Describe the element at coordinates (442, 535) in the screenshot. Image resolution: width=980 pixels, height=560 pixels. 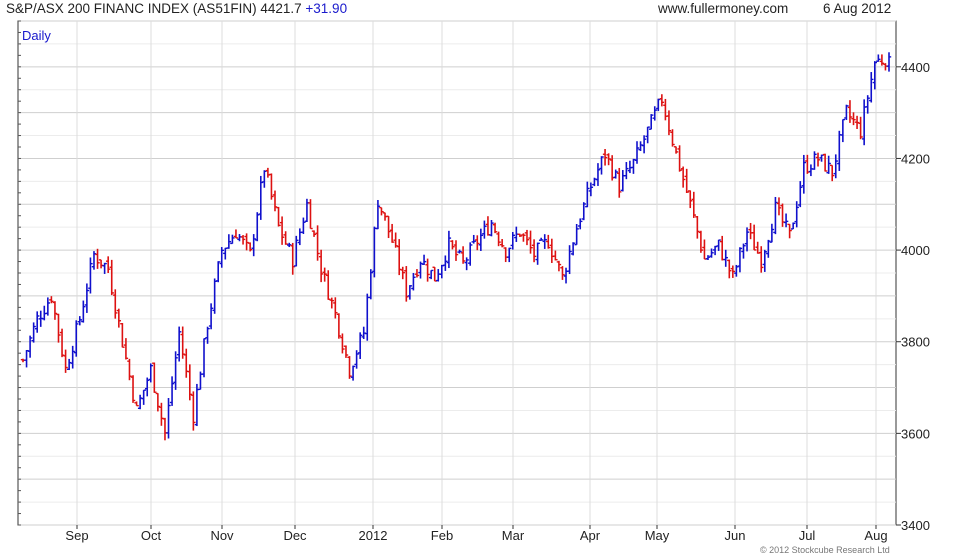
I see `x-tick-label: Feb` at that location.